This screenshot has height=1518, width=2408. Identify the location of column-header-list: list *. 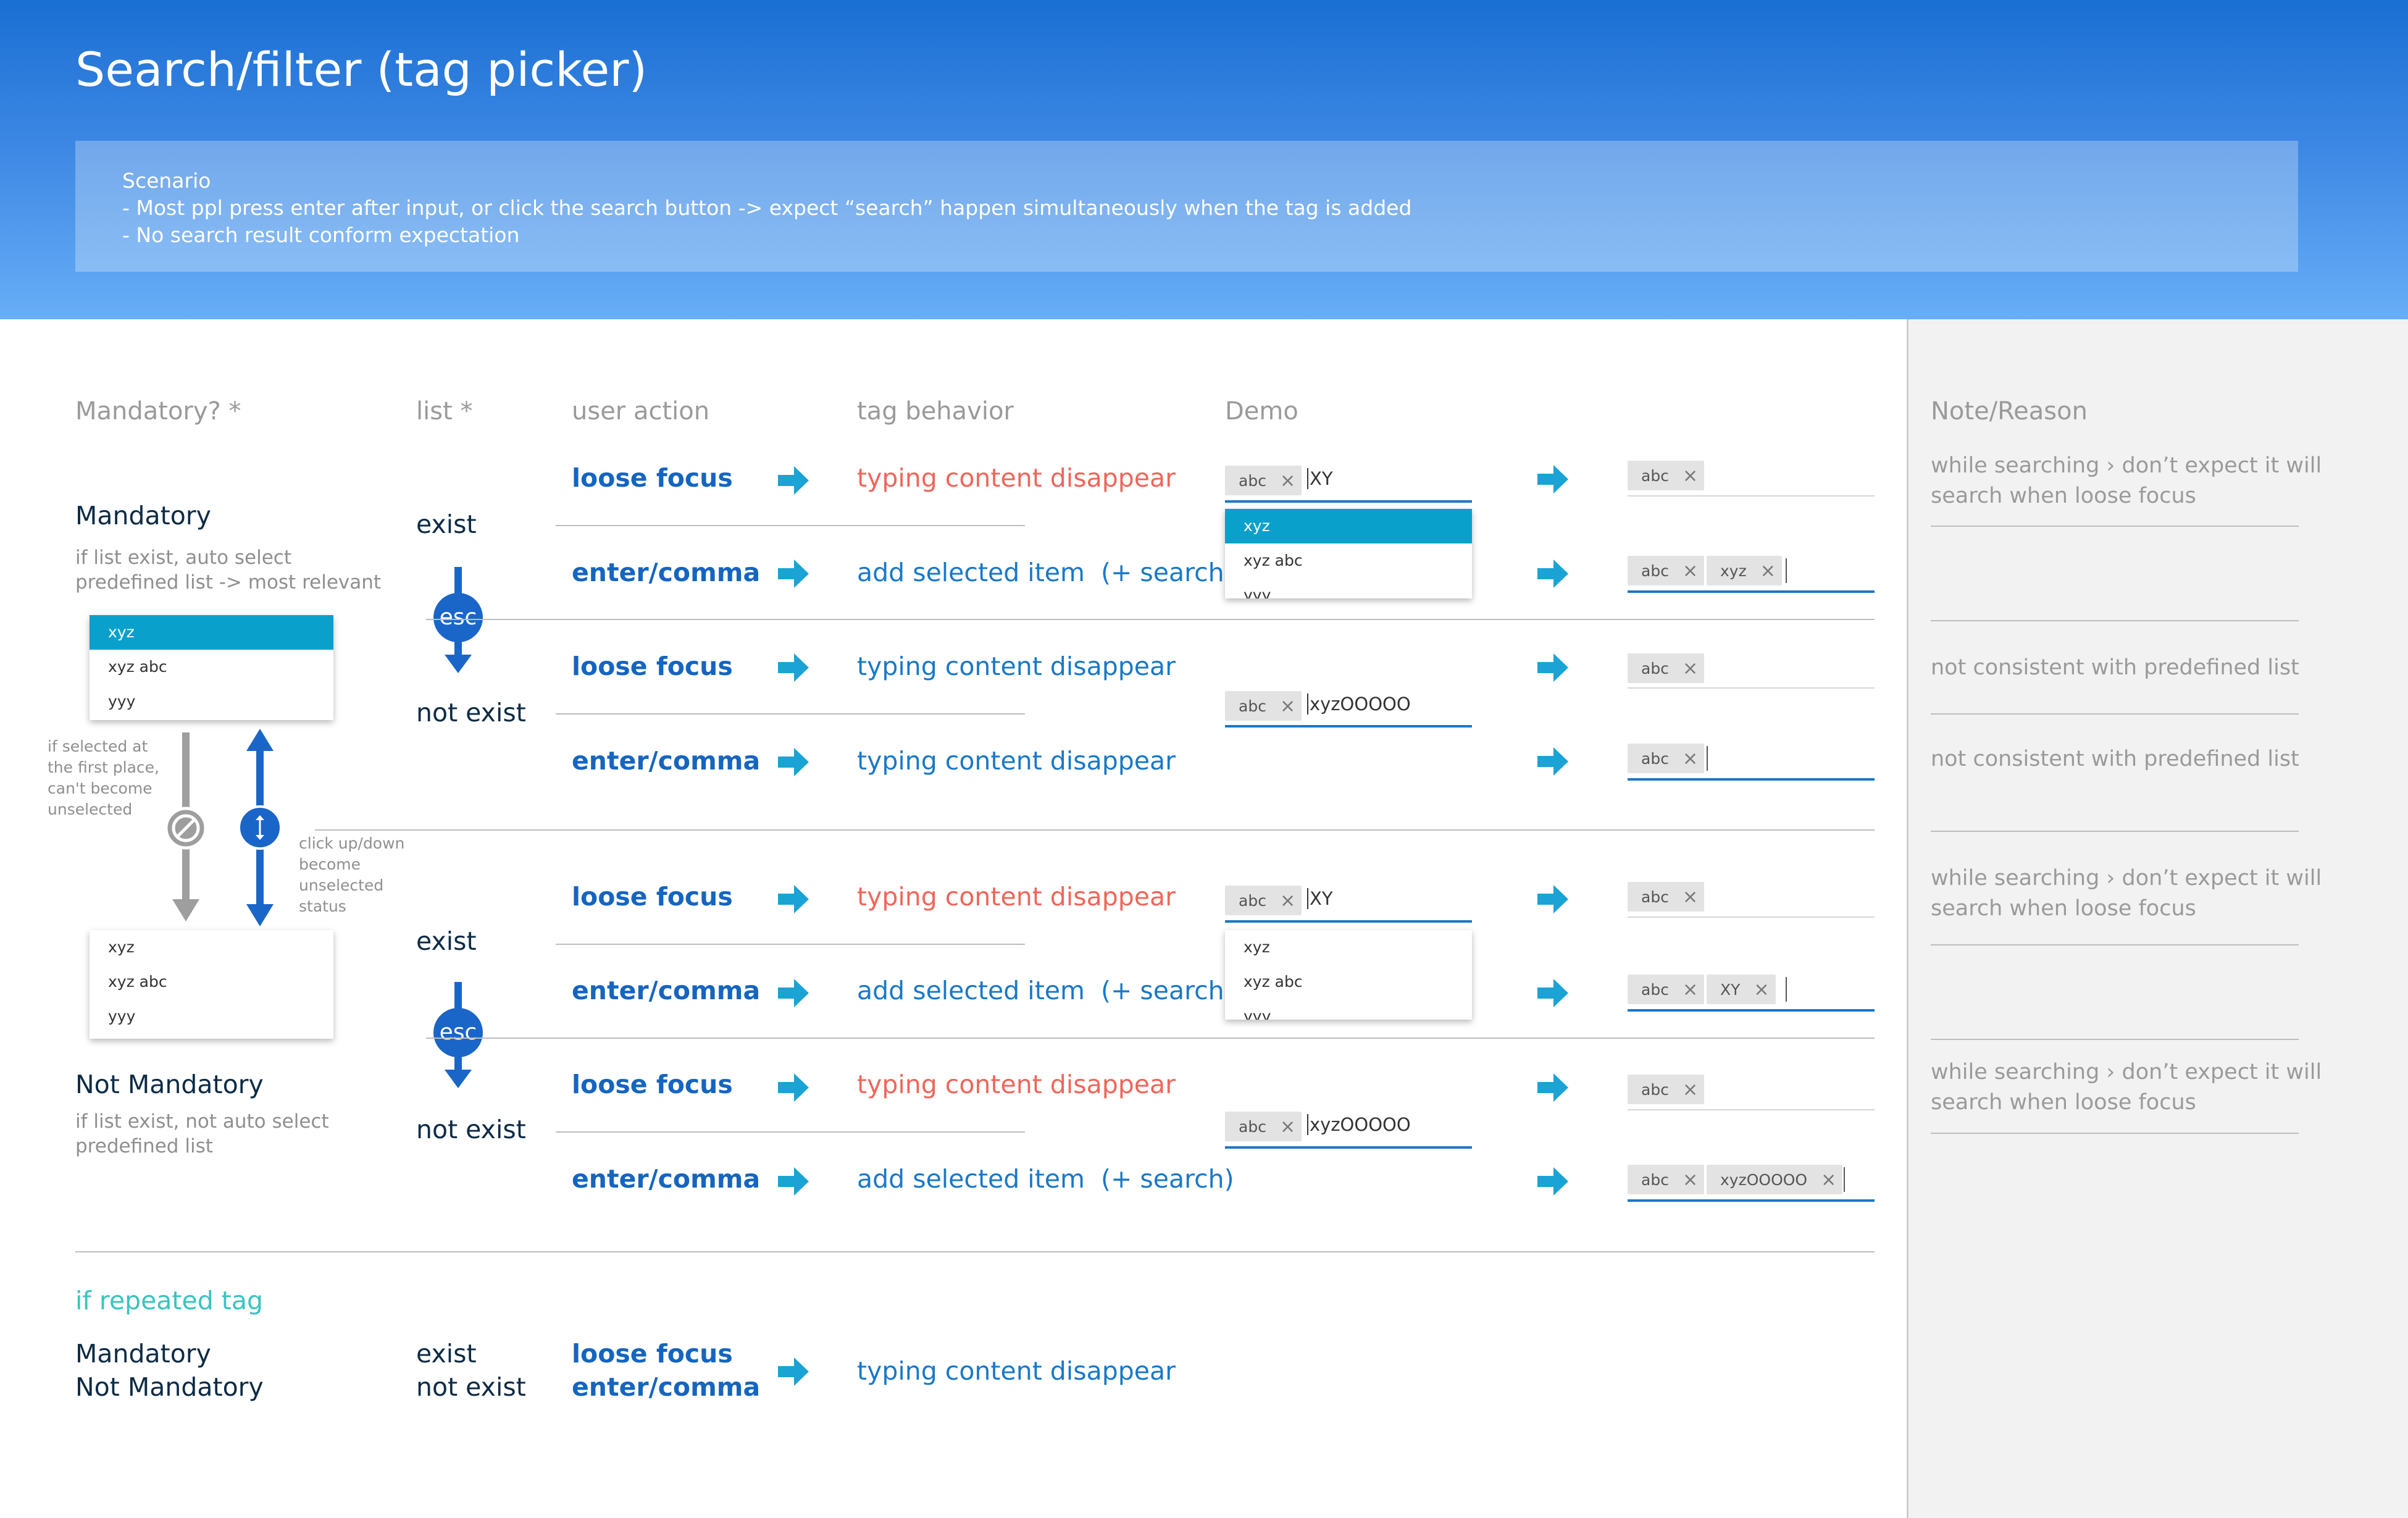
(444, 411).